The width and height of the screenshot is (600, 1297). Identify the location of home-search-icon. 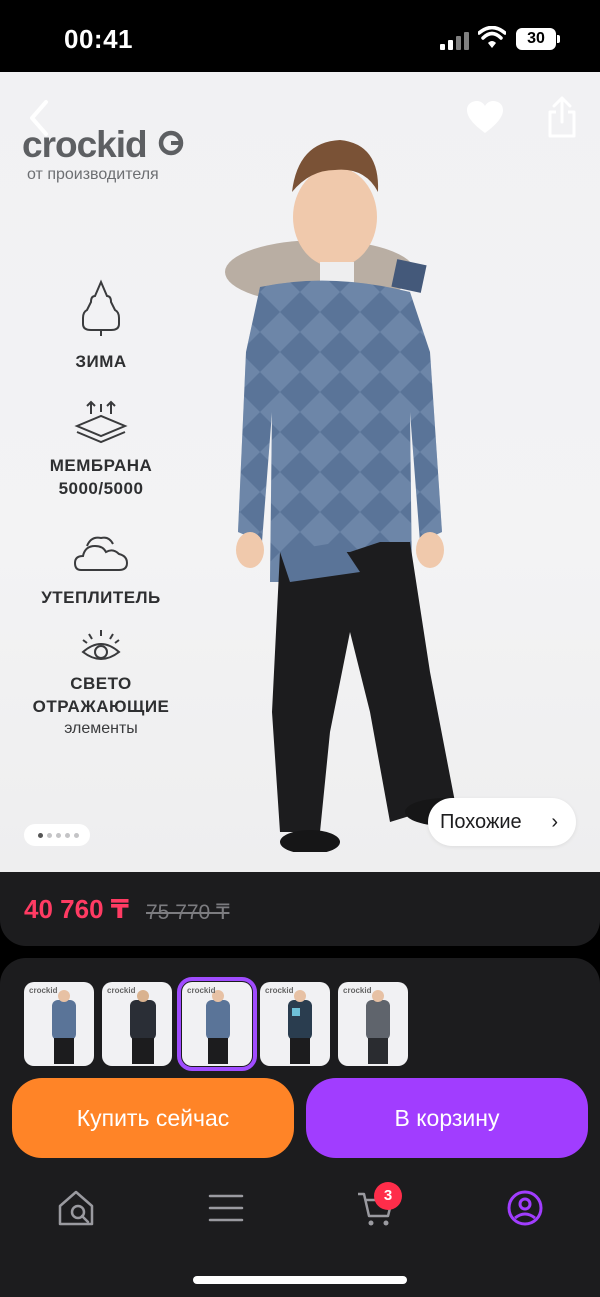
(76, 1208).